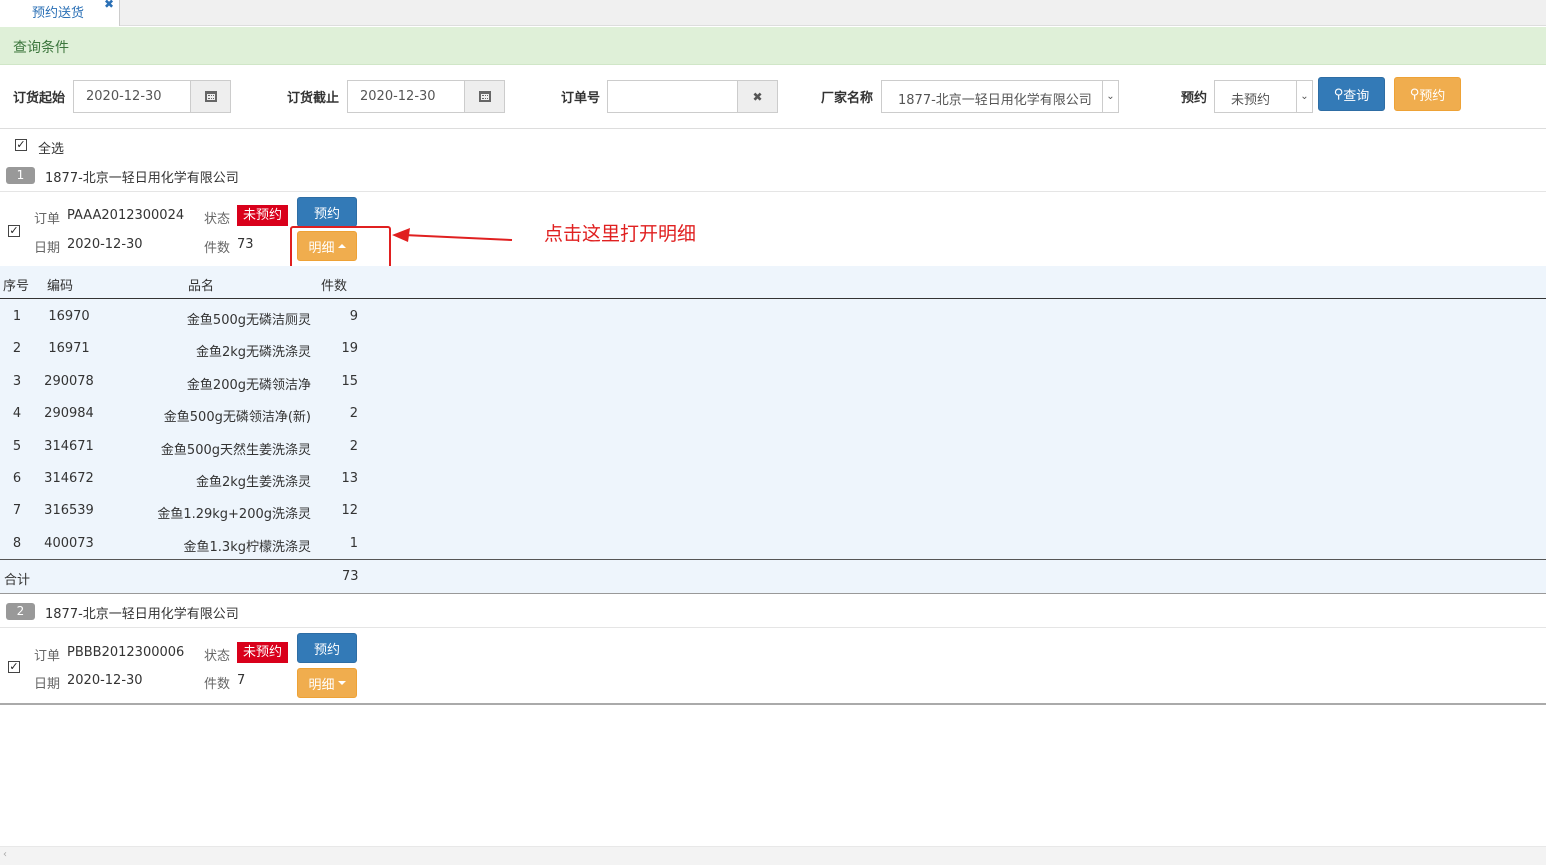 This screenshot has height=865, width=1546. I want to click on annotation-arrow-icon, so click(452, 235).